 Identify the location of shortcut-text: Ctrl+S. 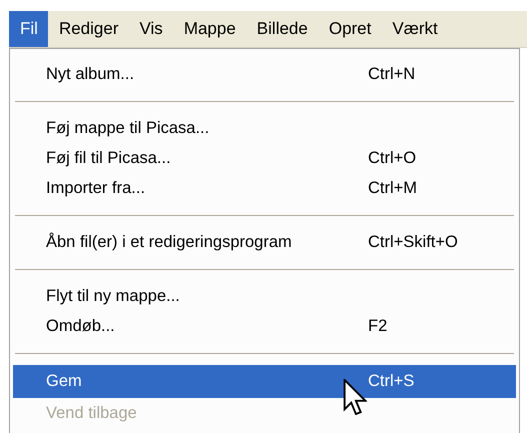
(392, 381).